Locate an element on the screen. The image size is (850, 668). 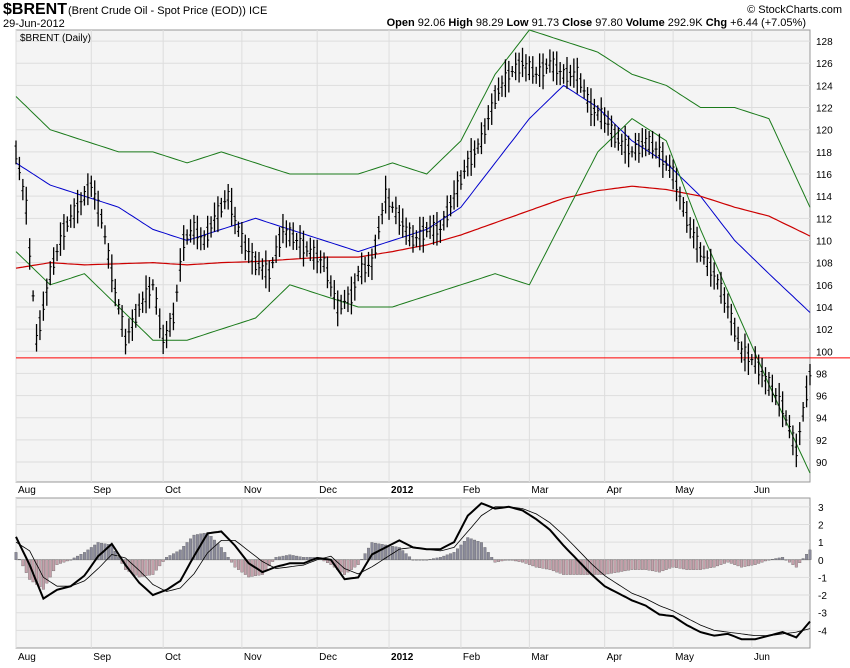
price-y-tick-label: 90 is located at coordinates (822, 463).